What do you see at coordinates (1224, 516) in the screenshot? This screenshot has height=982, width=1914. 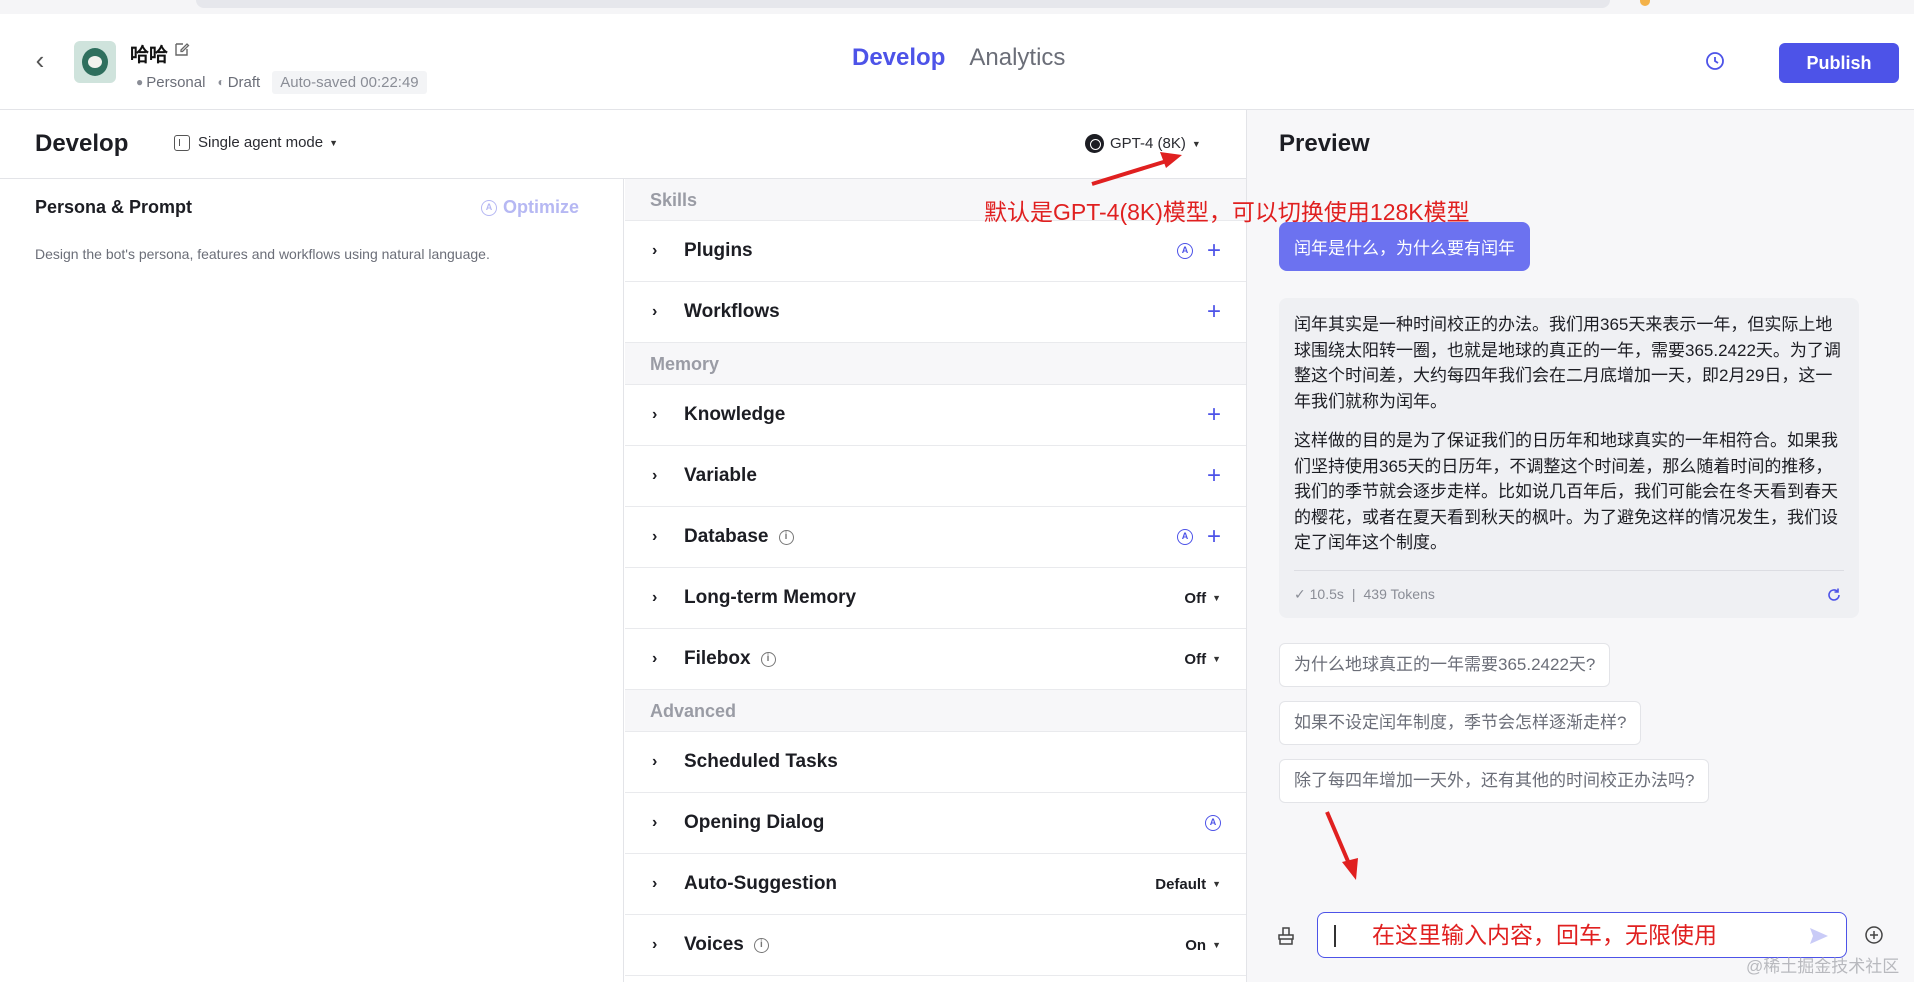 I see `annotation-arrows` at bounding box center [1224, 516].